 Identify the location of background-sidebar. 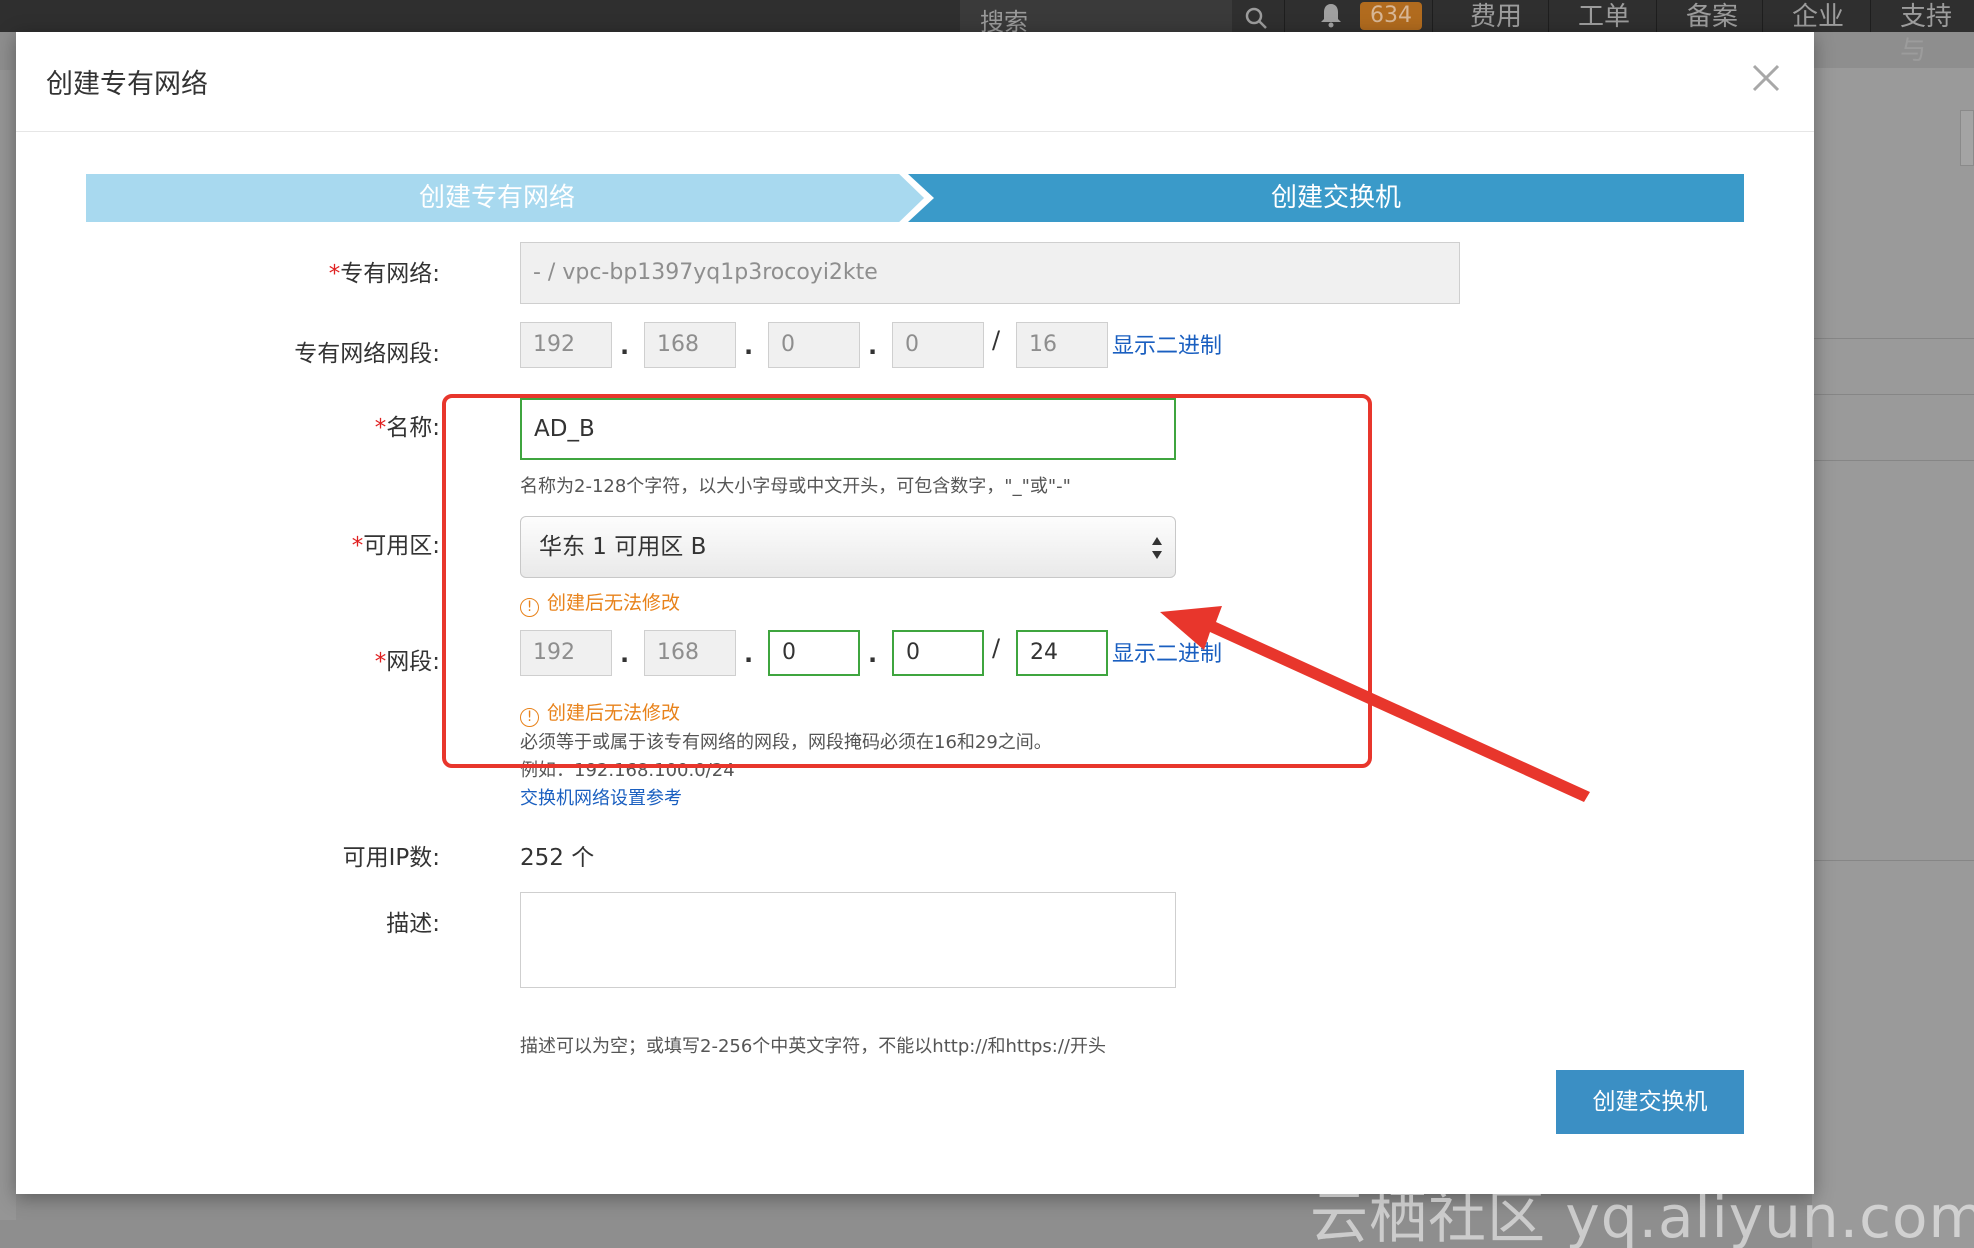
(8, 645).